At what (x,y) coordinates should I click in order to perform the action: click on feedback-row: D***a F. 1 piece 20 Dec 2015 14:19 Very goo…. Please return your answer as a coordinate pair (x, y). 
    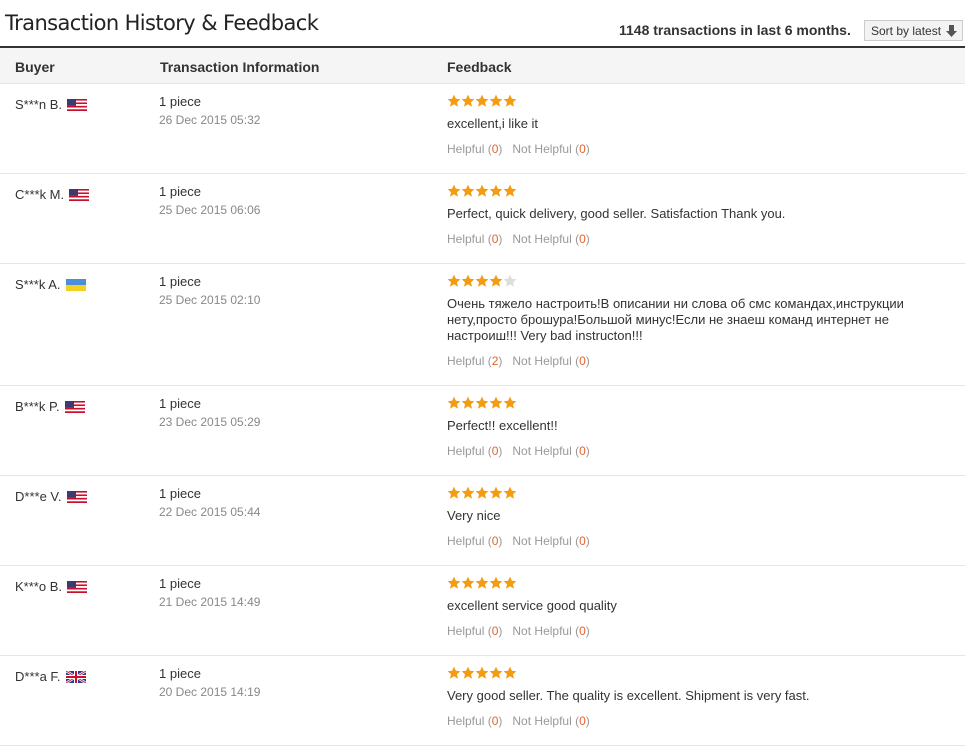
    Looking at the image, I should click on (482, 701).